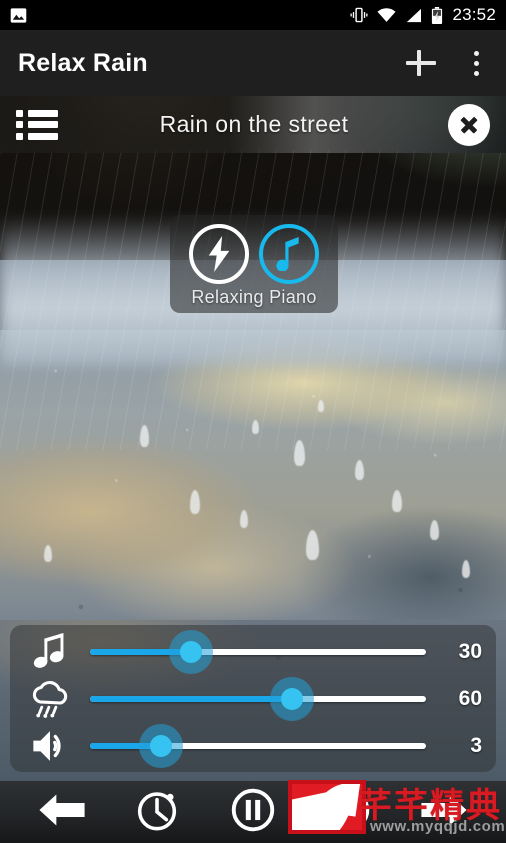 This screenshot has height=843, width=506. Describe the element at coordinates (413, 15) in the screenshot. I see `signal-icon` at that location.